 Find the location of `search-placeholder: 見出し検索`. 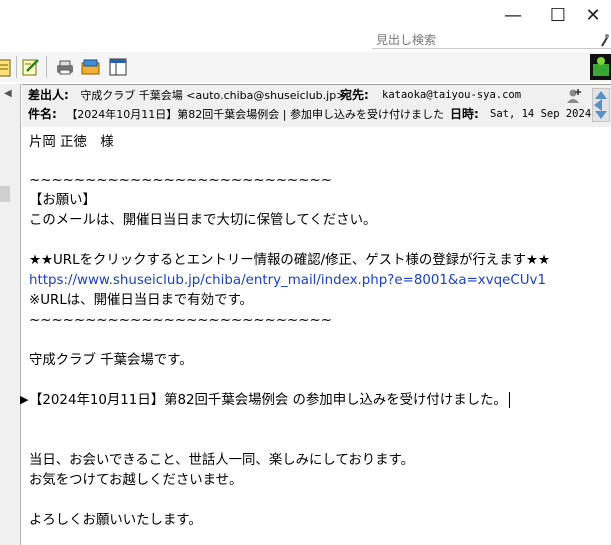

search-placeholder: 見出し検索 is located at coordinates (406, 40).